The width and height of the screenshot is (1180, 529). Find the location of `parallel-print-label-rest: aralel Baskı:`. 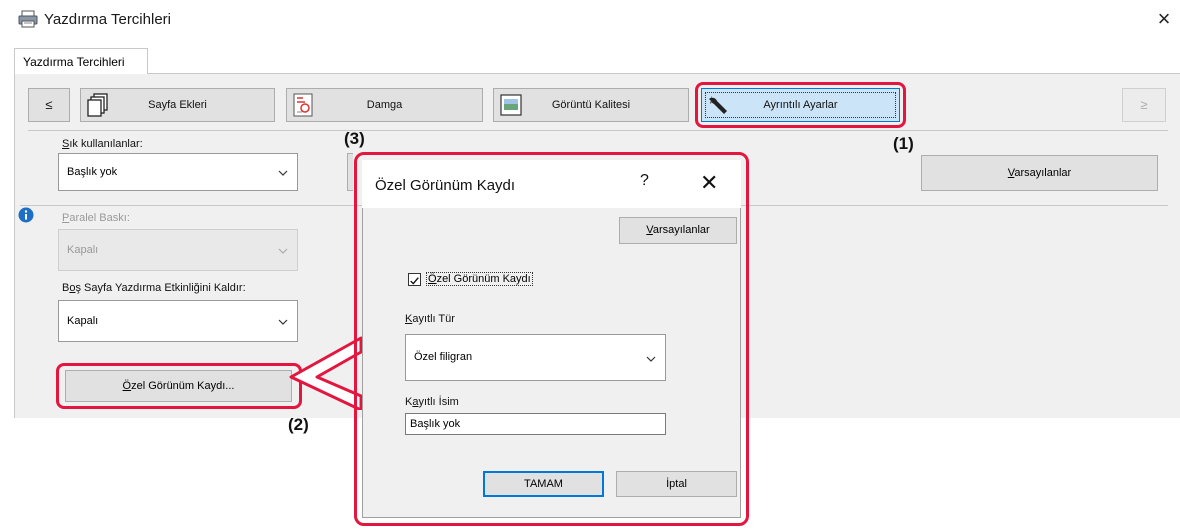

parallel-print-label-rest: aralel Baskı: is located at coordinates (99, 218).